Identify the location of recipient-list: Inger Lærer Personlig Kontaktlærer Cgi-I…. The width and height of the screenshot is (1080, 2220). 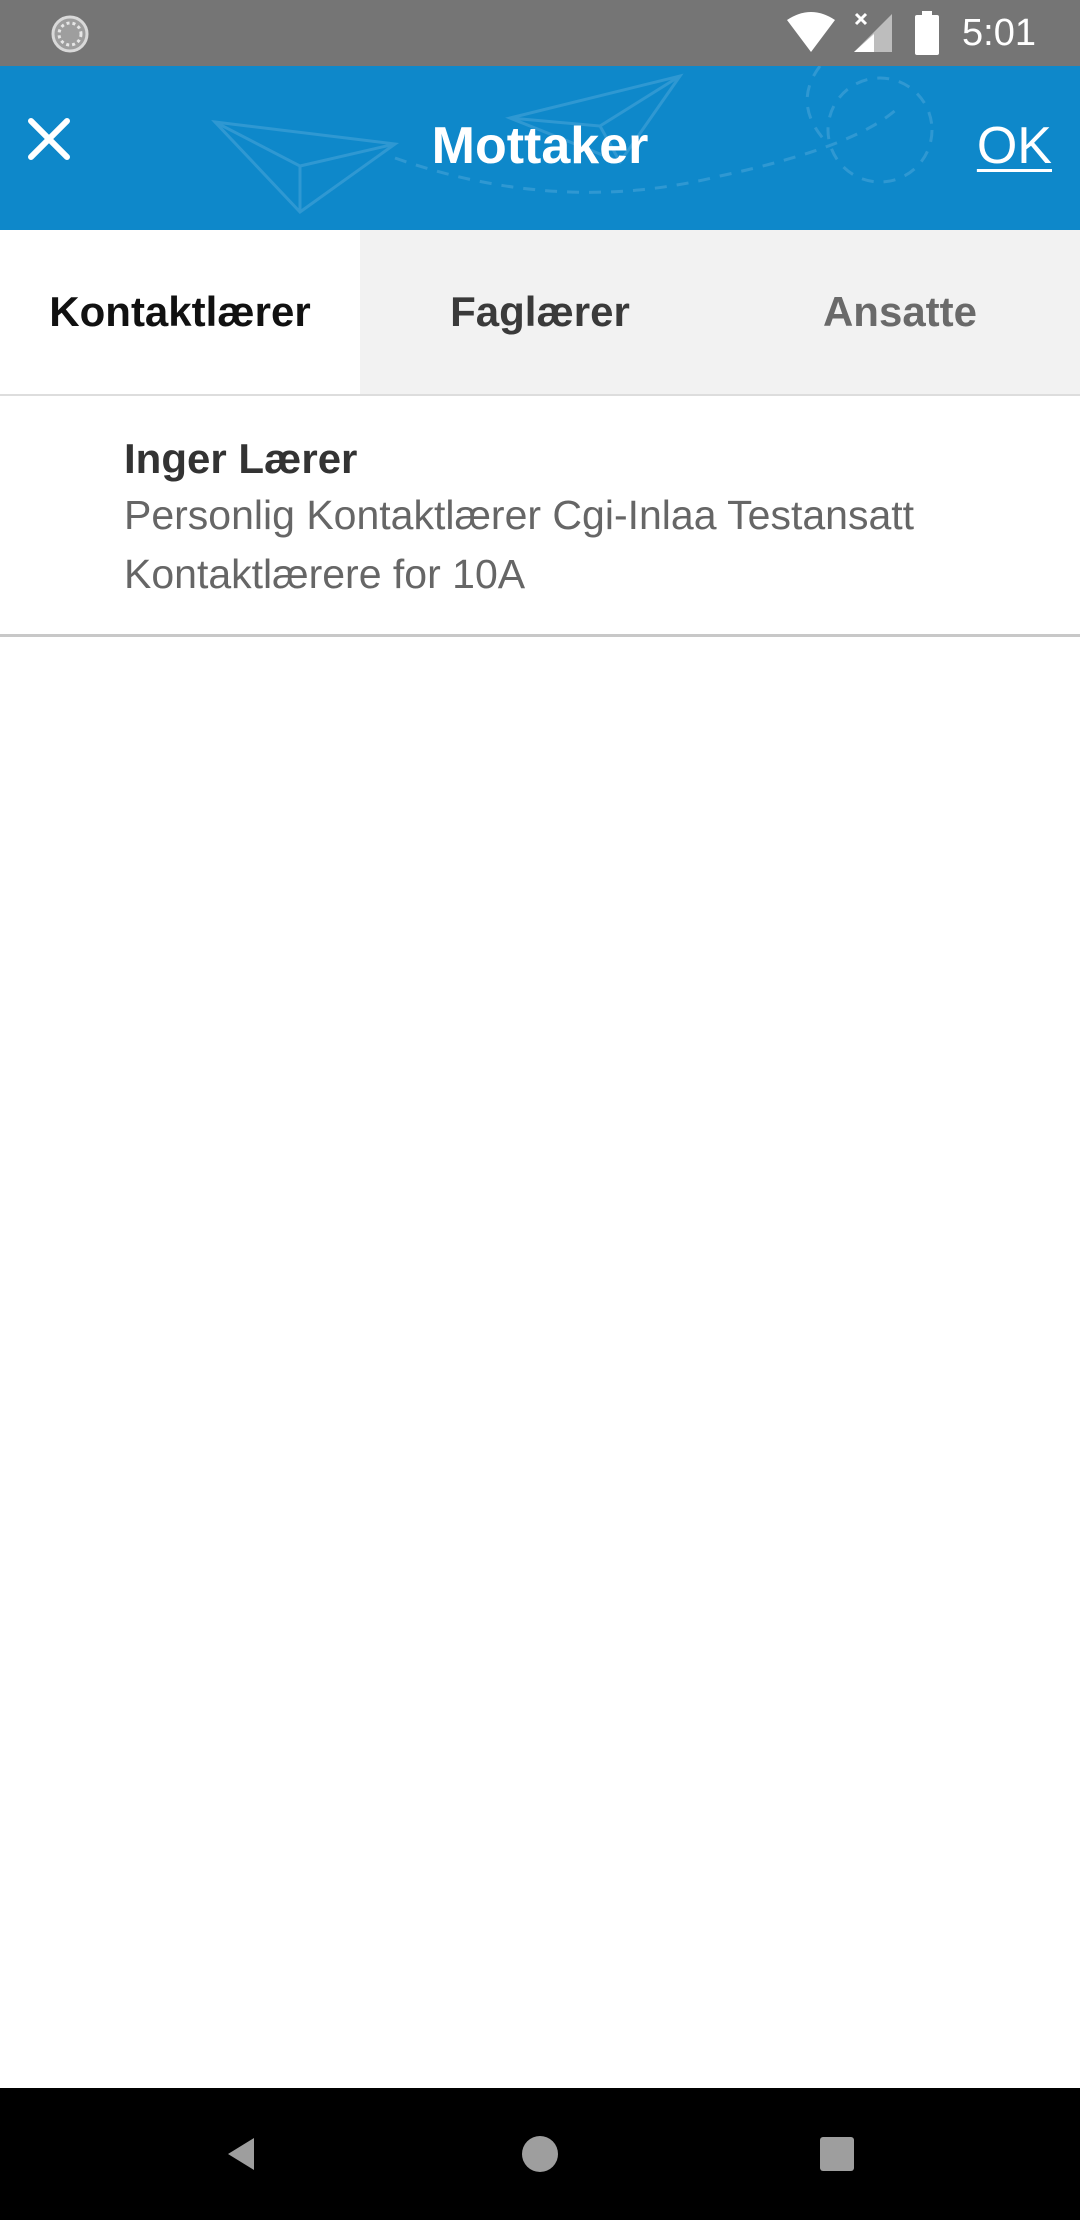
(540, 516).